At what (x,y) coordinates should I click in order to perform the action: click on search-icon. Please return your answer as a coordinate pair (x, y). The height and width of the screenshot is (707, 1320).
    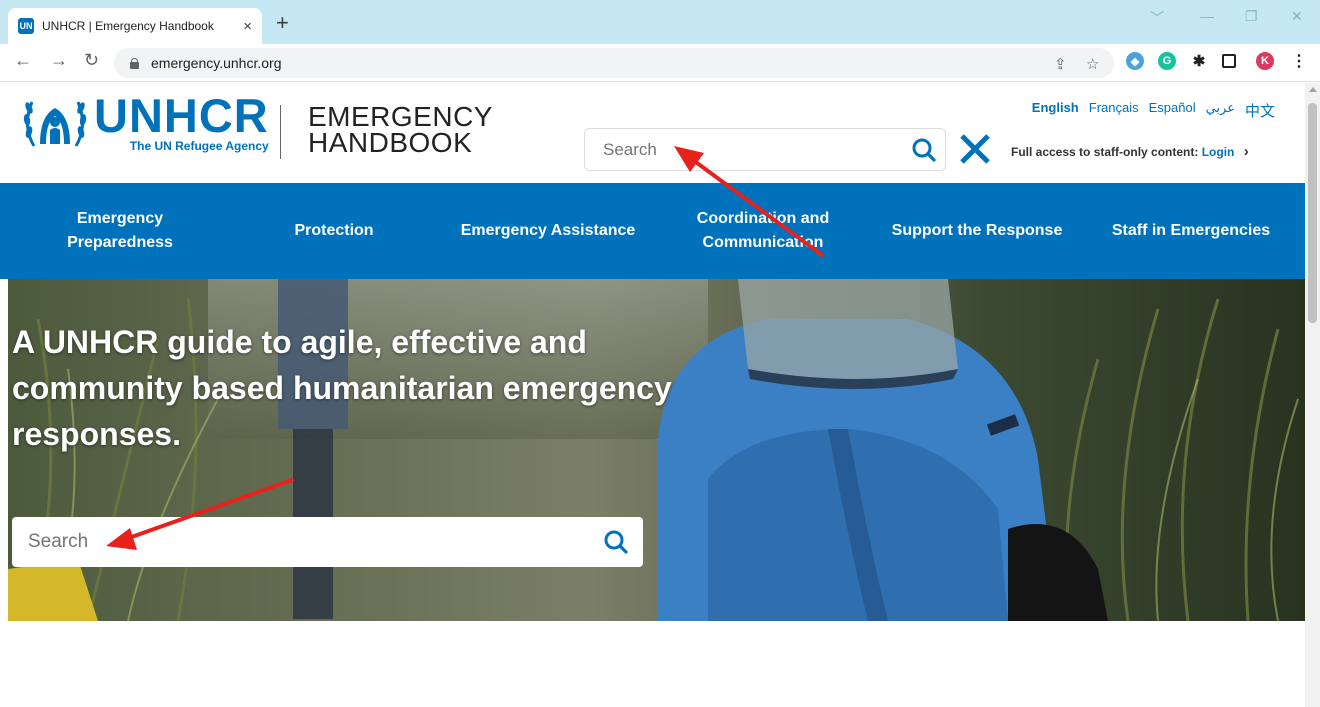
    Looking at the image, I should click on (924, 150).